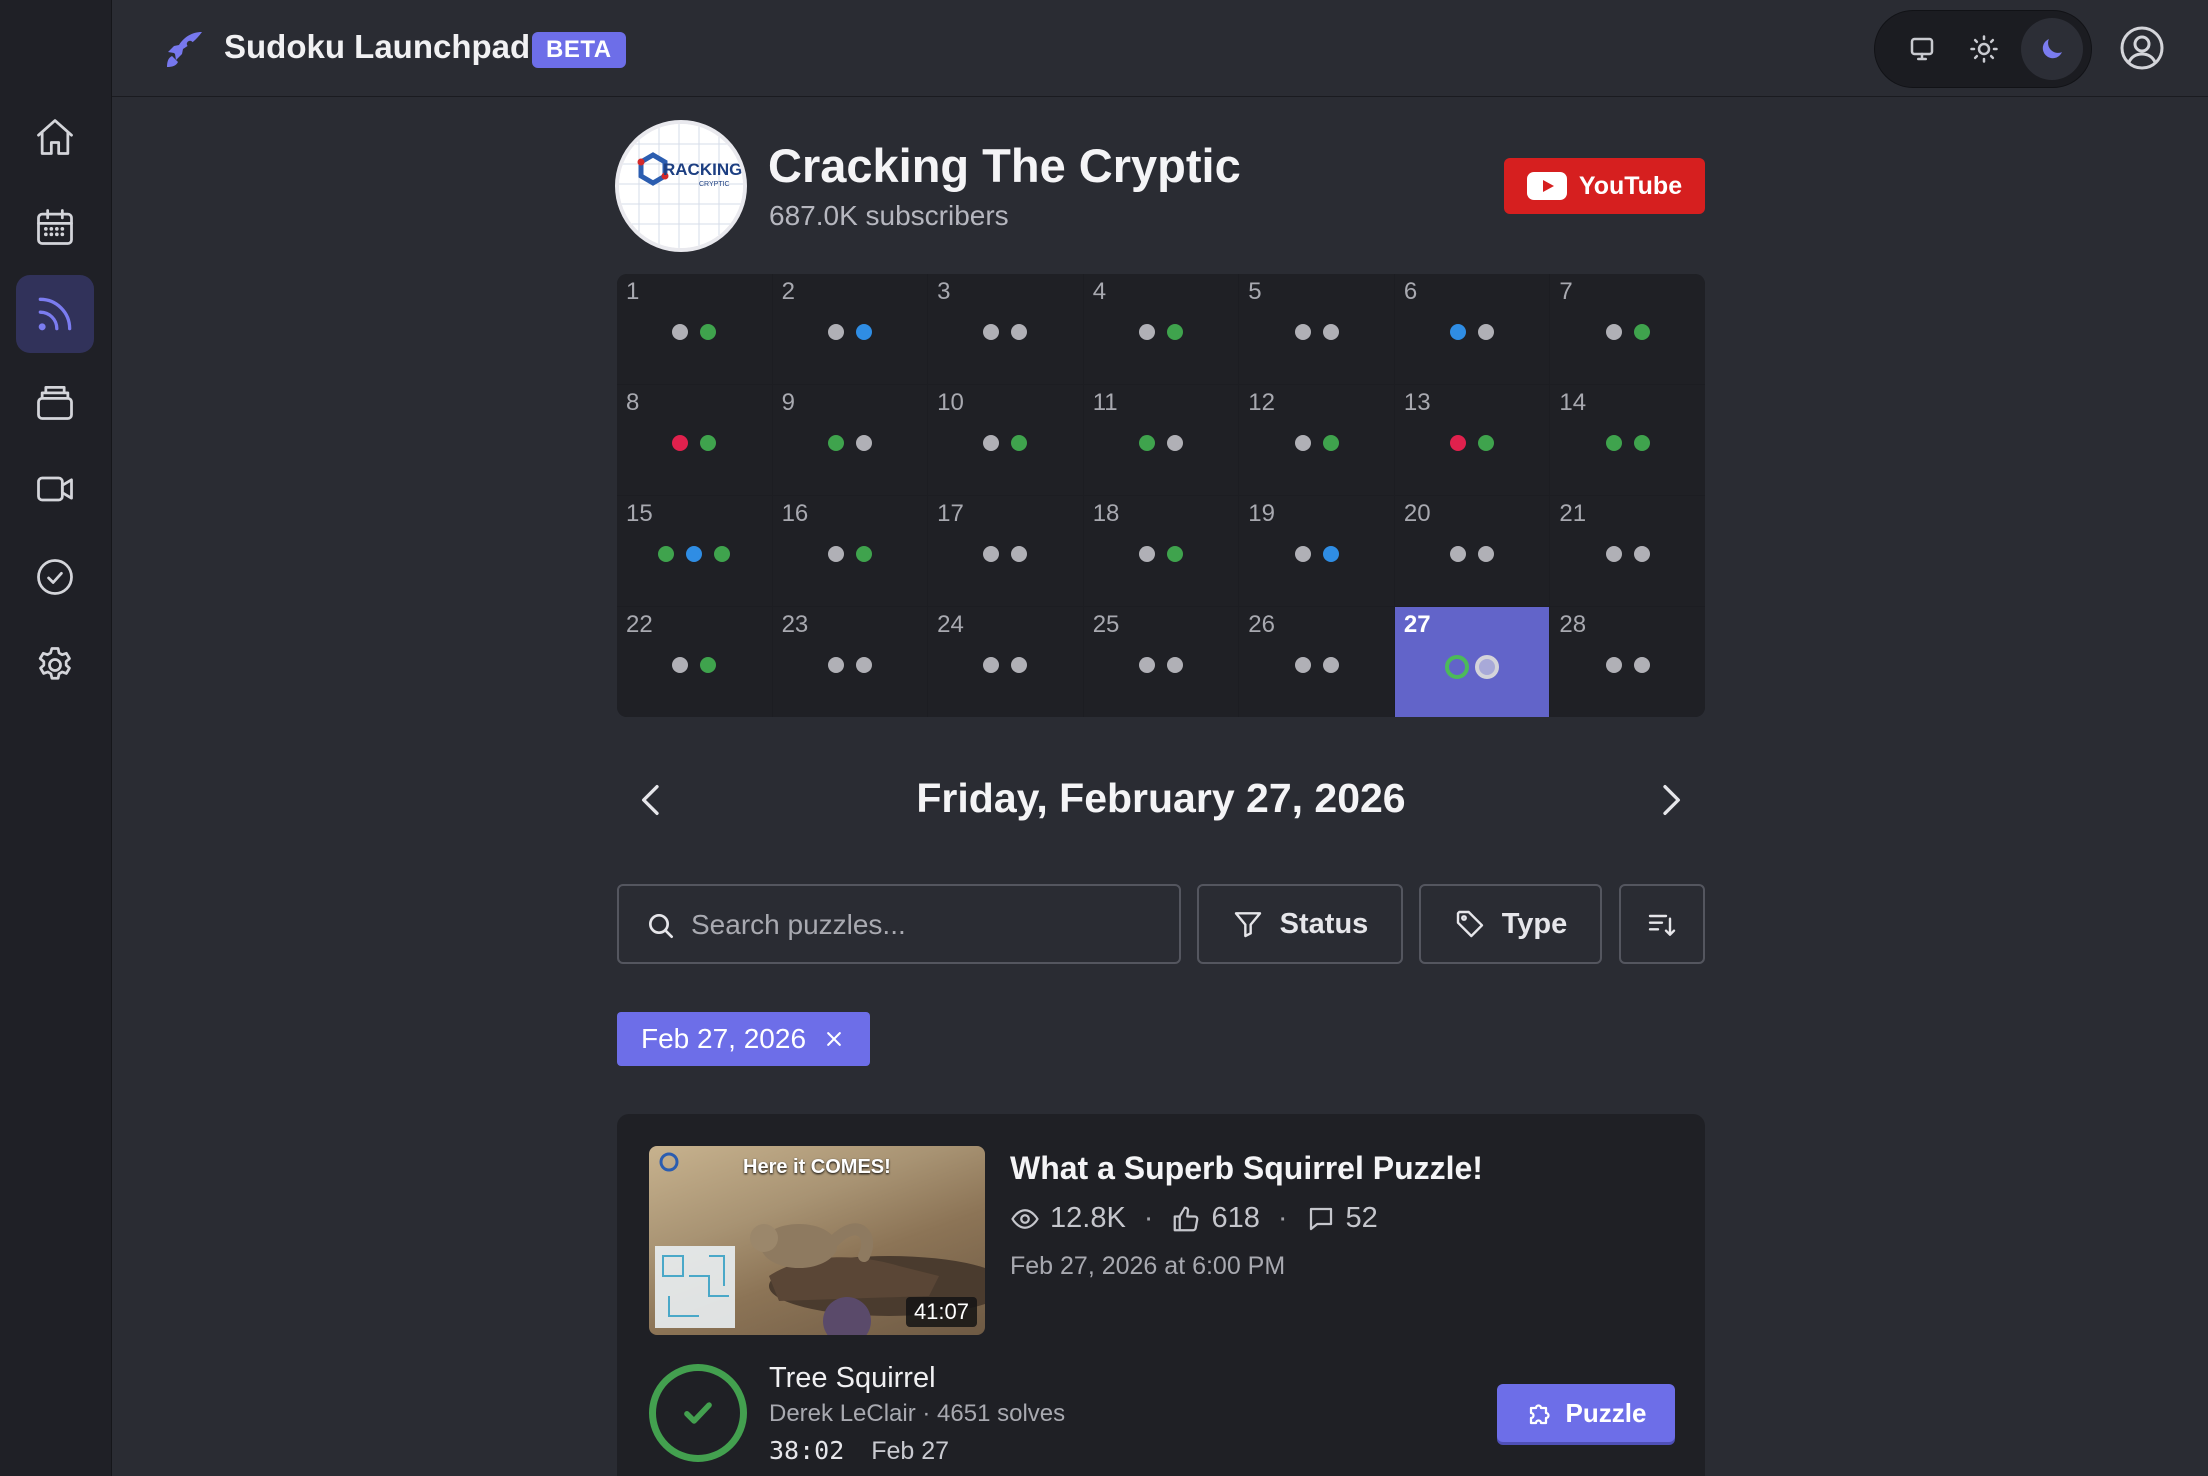  What do you see at coordinates (2052, 49) in the screenshot?
I see `theme-dark-button` at bounding box center [2052, 49].